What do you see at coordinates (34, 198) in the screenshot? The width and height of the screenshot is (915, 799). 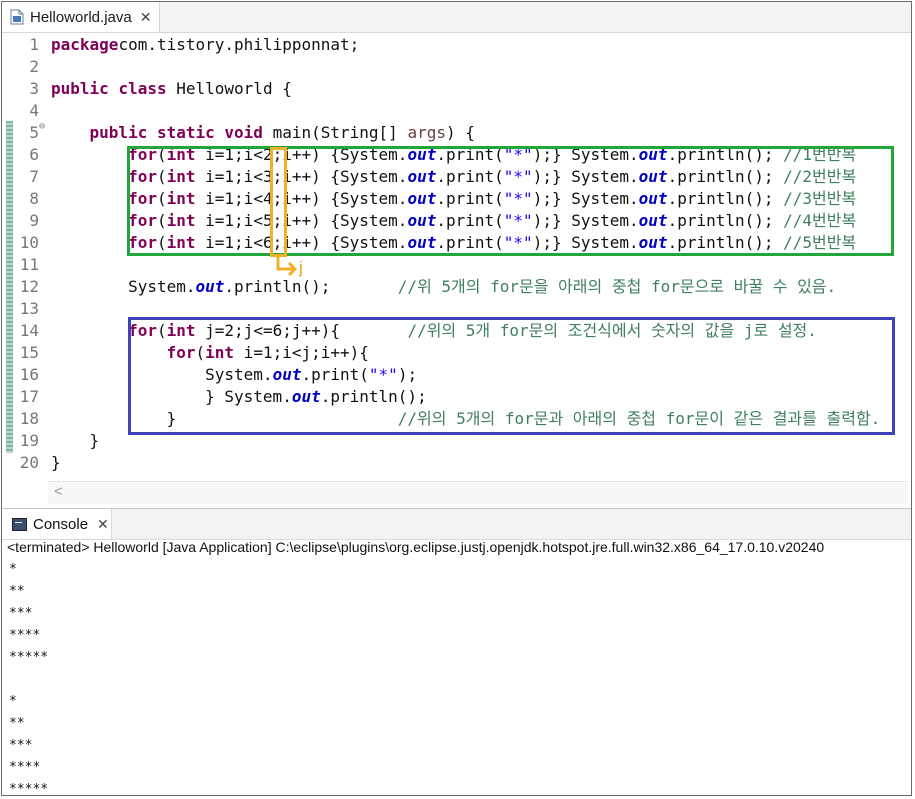 I see `line-number: 8` at bounding box center [34, 198].